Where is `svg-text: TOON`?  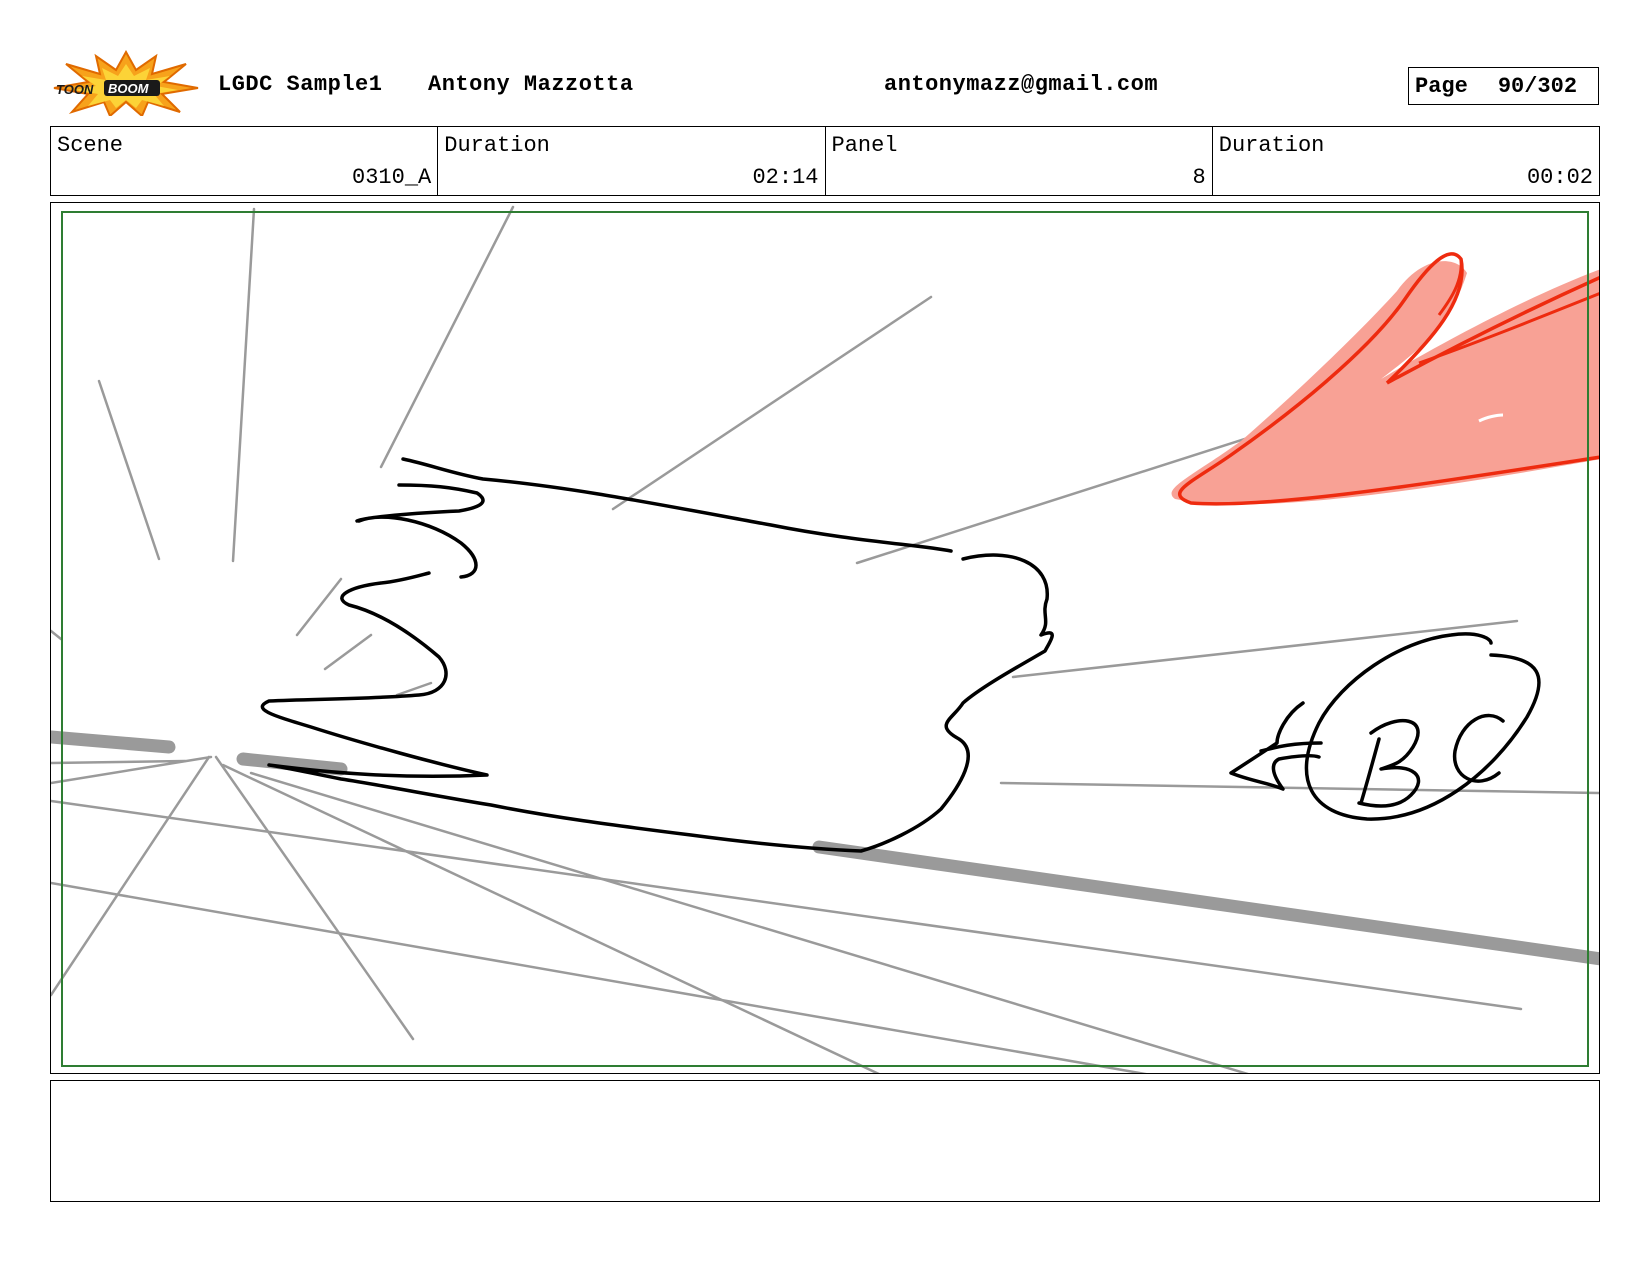
svg-text: TOON is located at coordinates (75, 89).